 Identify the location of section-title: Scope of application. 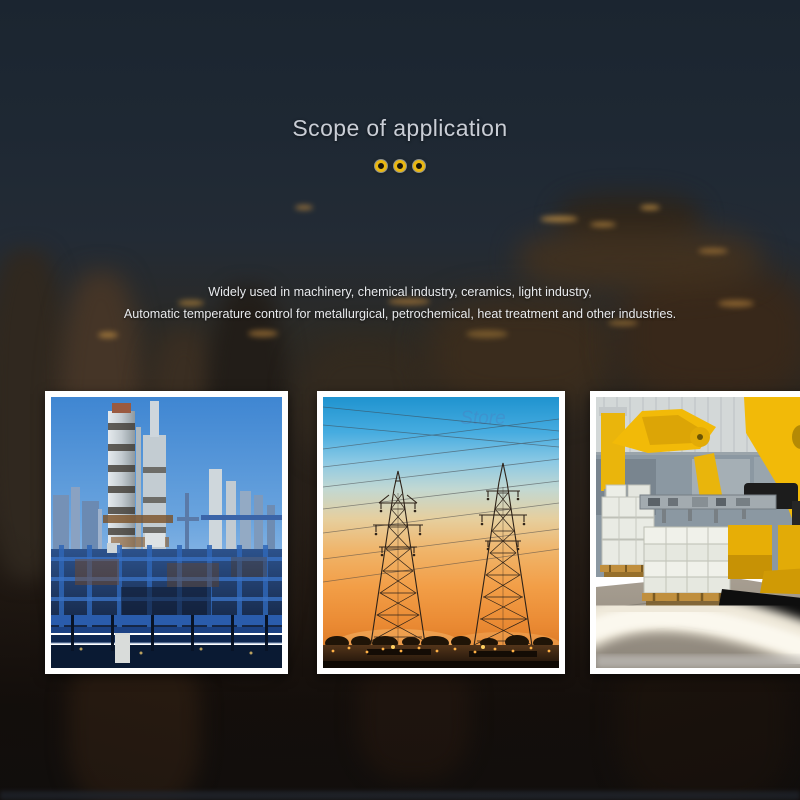
(400, 128).